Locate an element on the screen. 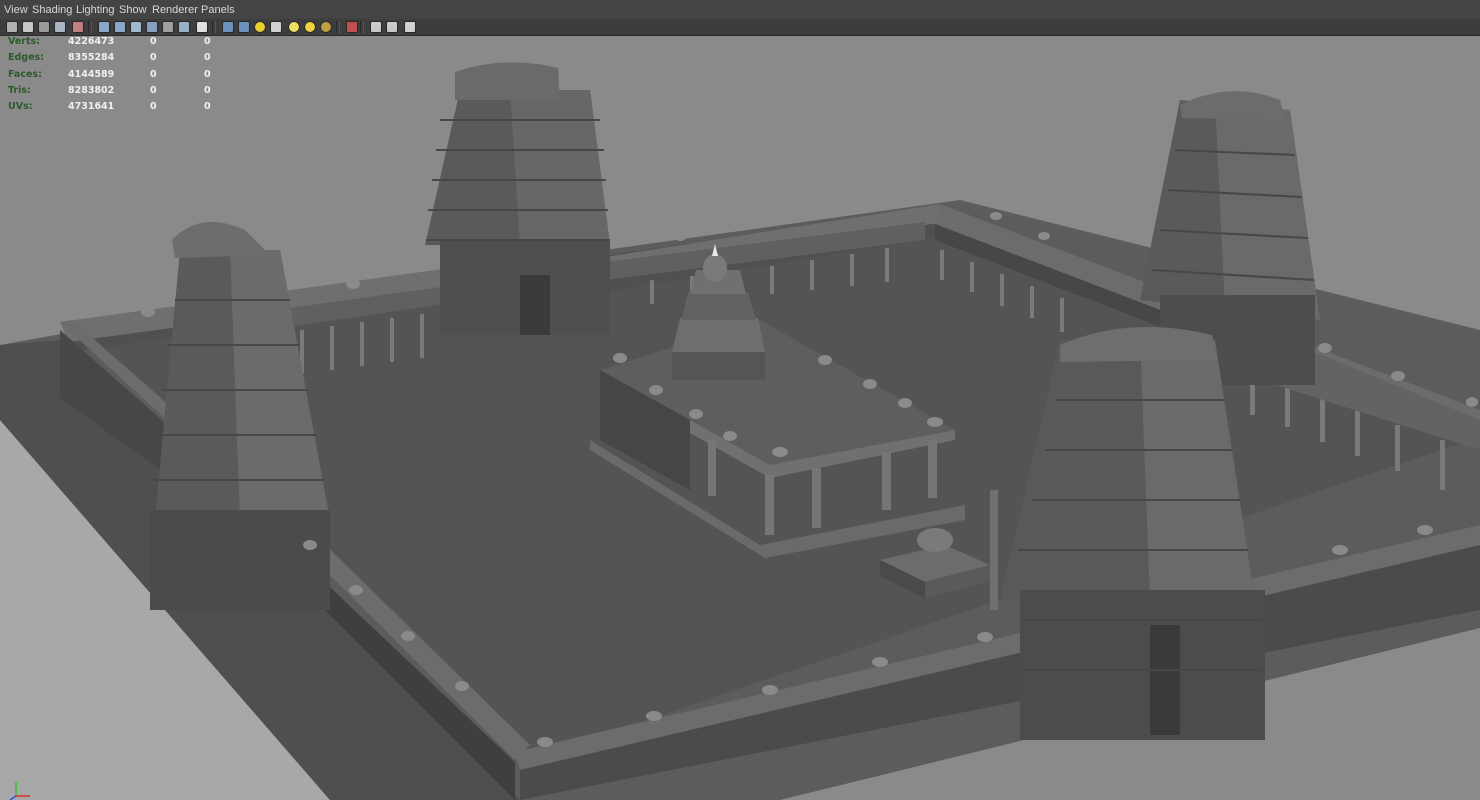 This screenshot has height=800, width=1480. checker-icon is located at coordinates (276, 27).